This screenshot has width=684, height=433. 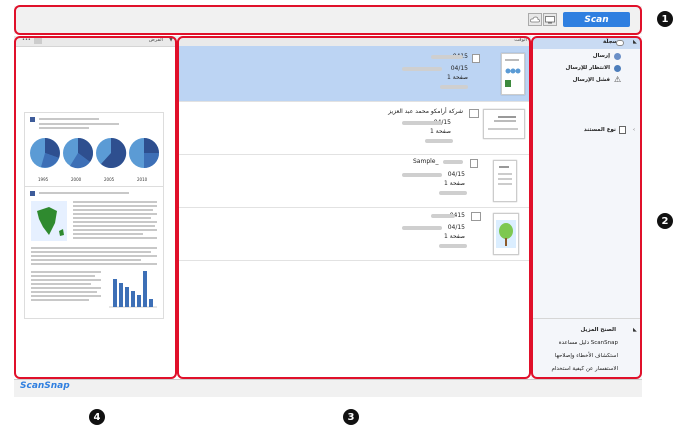 I want to click on callout-badge-4: 4, so click(x=97, y=417).